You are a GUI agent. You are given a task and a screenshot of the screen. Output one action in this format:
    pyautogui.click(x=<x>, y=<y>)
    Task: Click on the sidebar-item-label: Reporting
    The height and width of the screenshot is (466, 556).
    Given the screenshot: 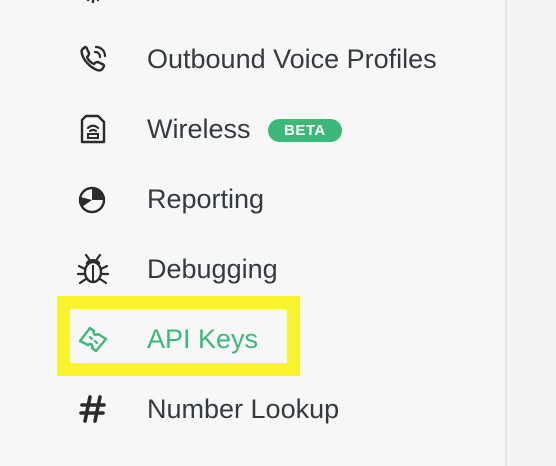 What is the action you would take?
    pyautogui.click(x=206, y=199)
    